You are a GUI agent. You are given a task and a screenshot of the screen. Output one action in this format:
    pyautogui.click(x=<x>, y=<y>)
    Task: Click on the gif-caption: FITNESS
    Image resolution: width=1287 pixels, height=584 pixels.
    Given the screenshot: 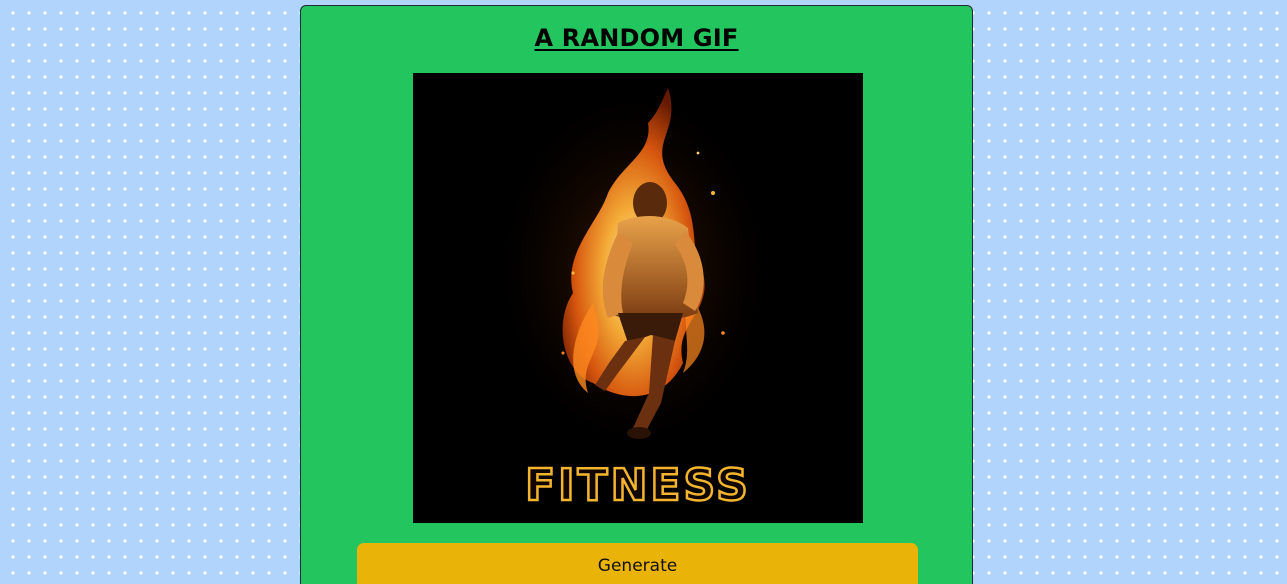 What is the action you would take?
    pyautogui.click(x=638, y=485)
    